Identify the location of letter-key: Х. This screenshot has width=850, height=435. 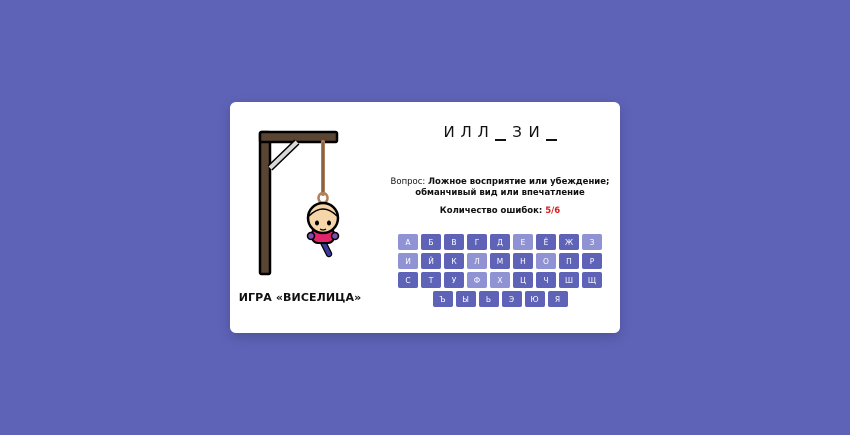
(500, 280).